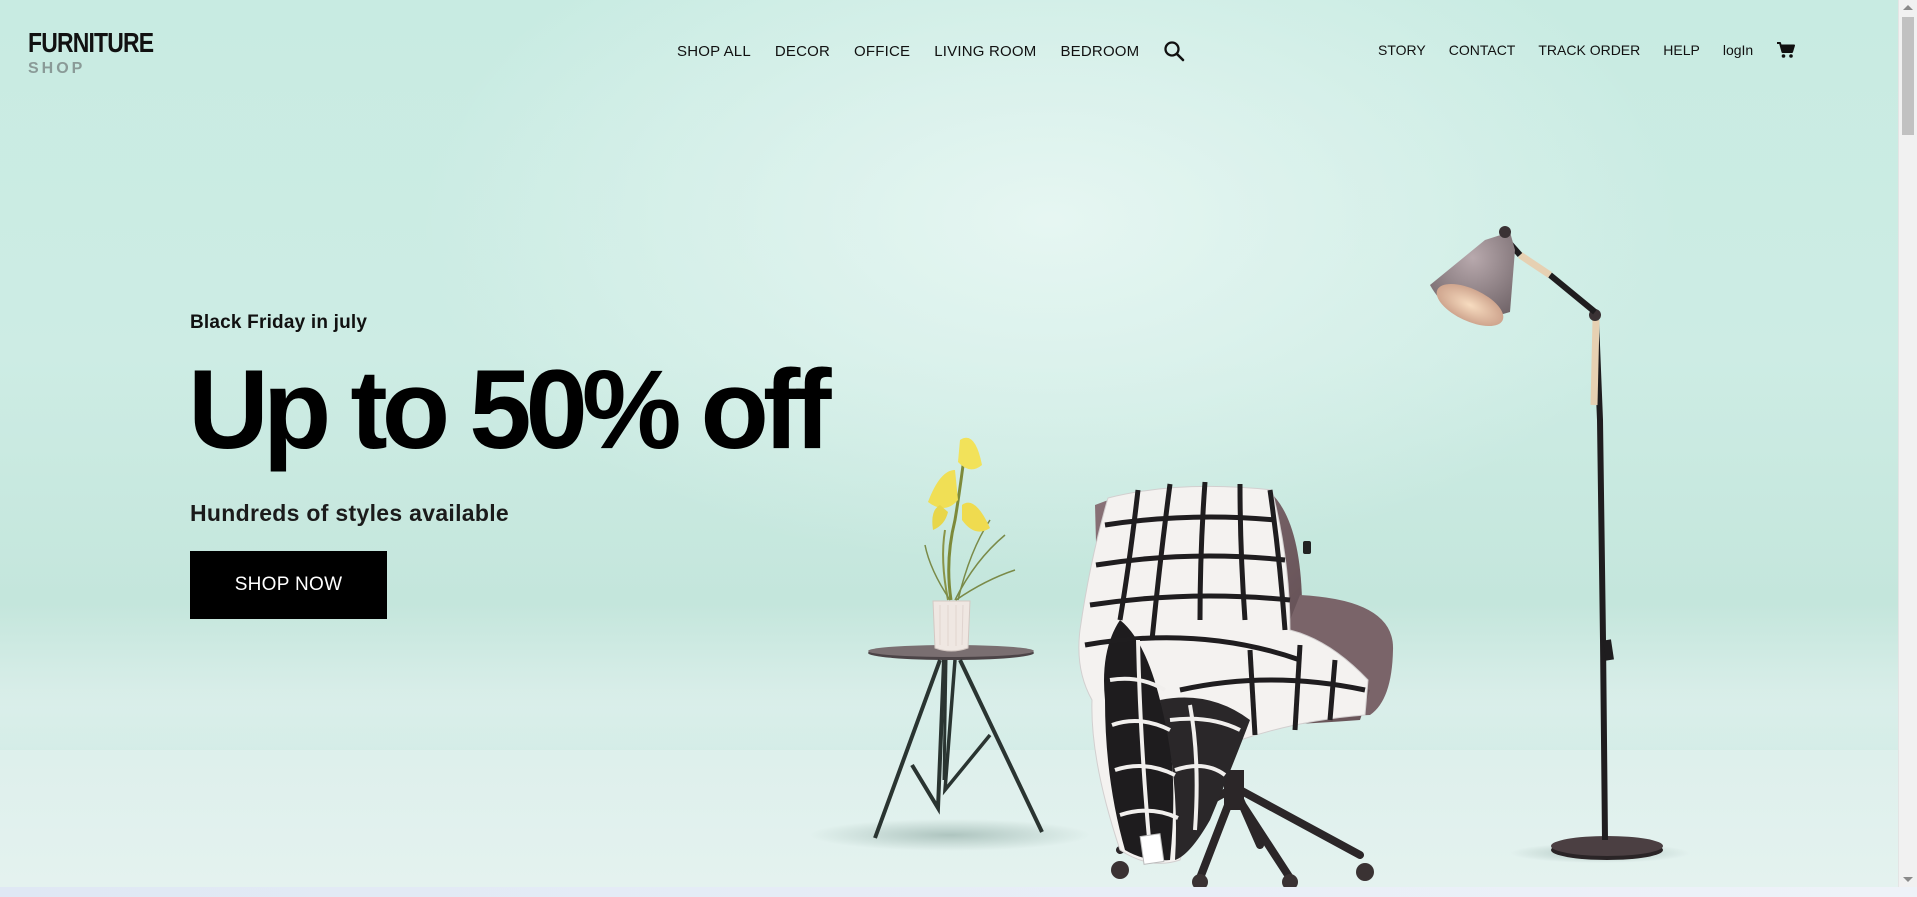  I want to click on scroll-down-arrow-icon, so click(1908, 879).